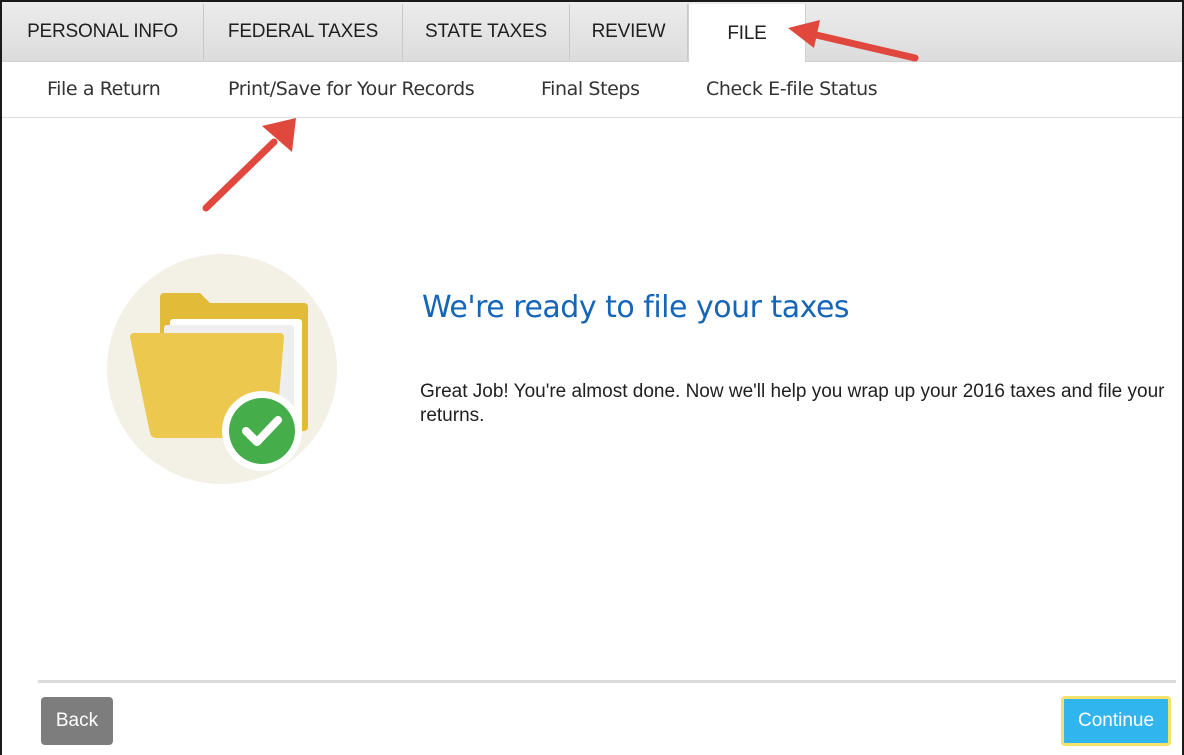 This screenshot has width=1184, height=755. Describe the element at coordinates (249, 165) in the screenshot. I see `annotation-arrow-print-save` at that location.